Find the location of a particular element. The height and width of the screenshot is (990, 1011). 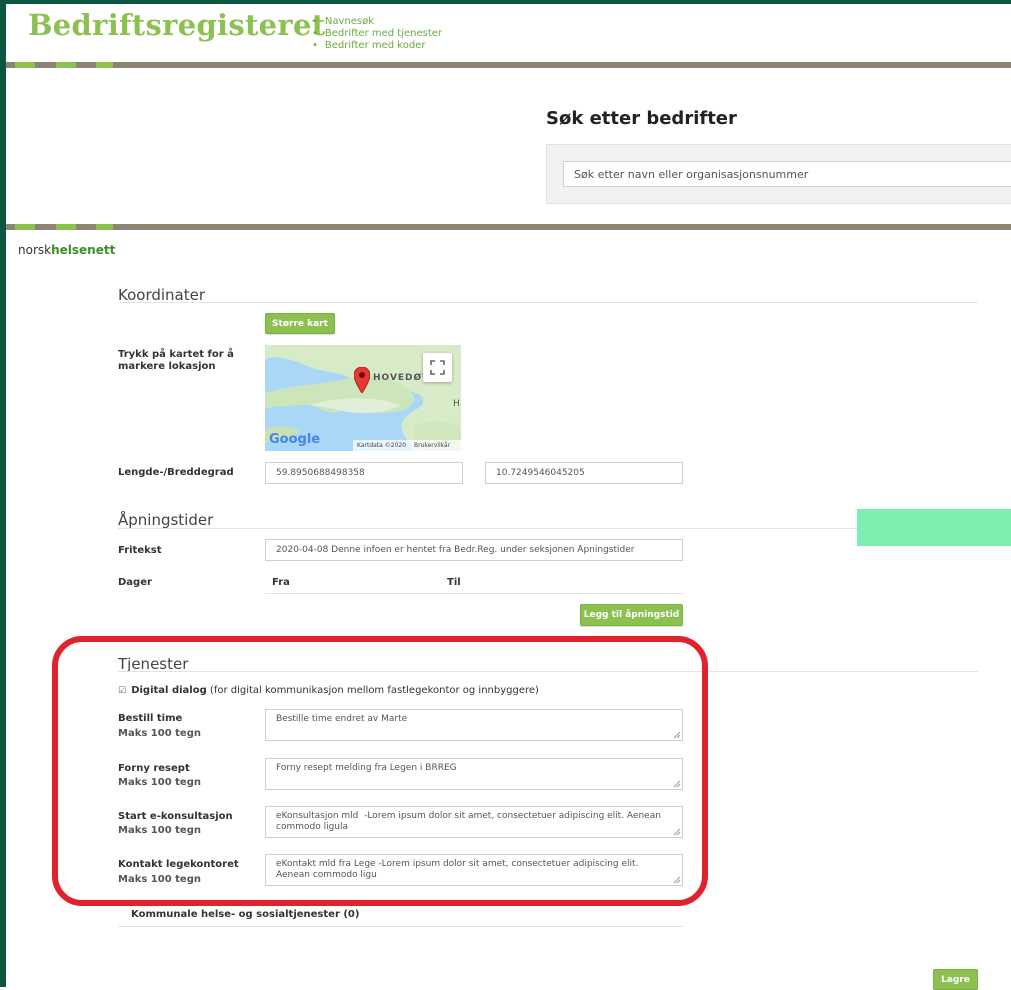

nav-link-bedrifter-med-tjenester: Bedrifter med tjenester is located at coordinates (377, 34).